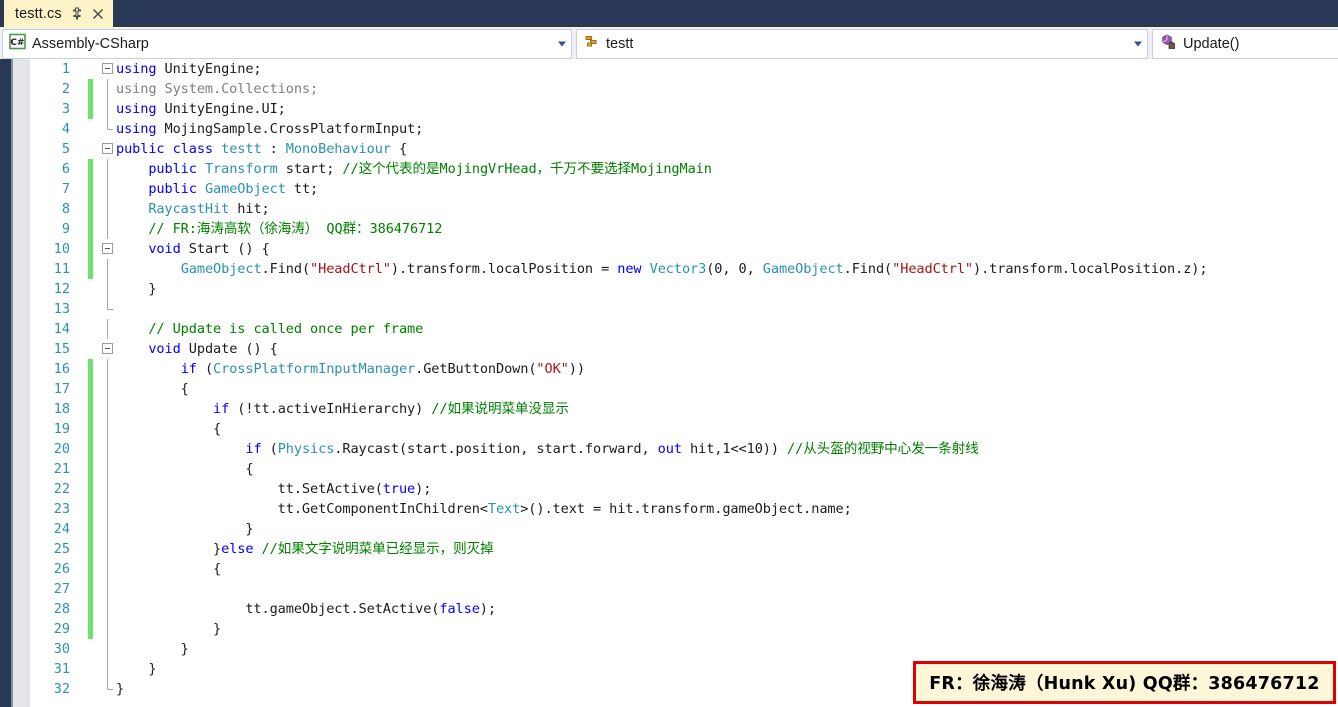 The width and height of the screenshot is (1338, 707). Describe the element at coordinates (1245, 44) in the screenshot. I see `member-dropdown: Update()` at that location.